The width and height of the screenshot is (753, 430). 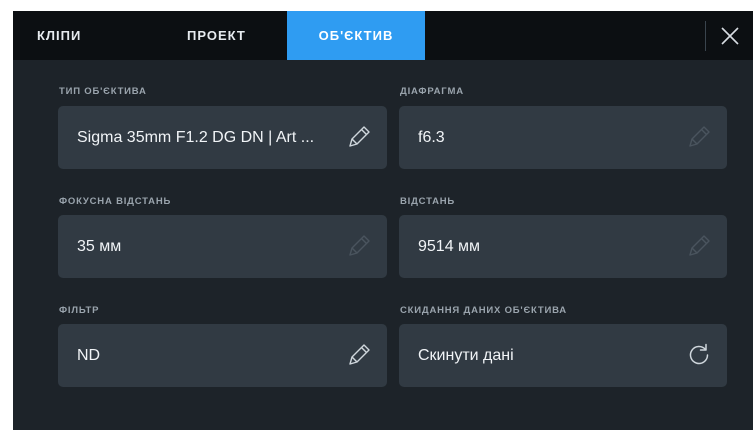 What do you see at coordinates (228, 35) in the screenshot?
I see `tab-project: ПРОЕКТ` at bounding box center [228, 35].